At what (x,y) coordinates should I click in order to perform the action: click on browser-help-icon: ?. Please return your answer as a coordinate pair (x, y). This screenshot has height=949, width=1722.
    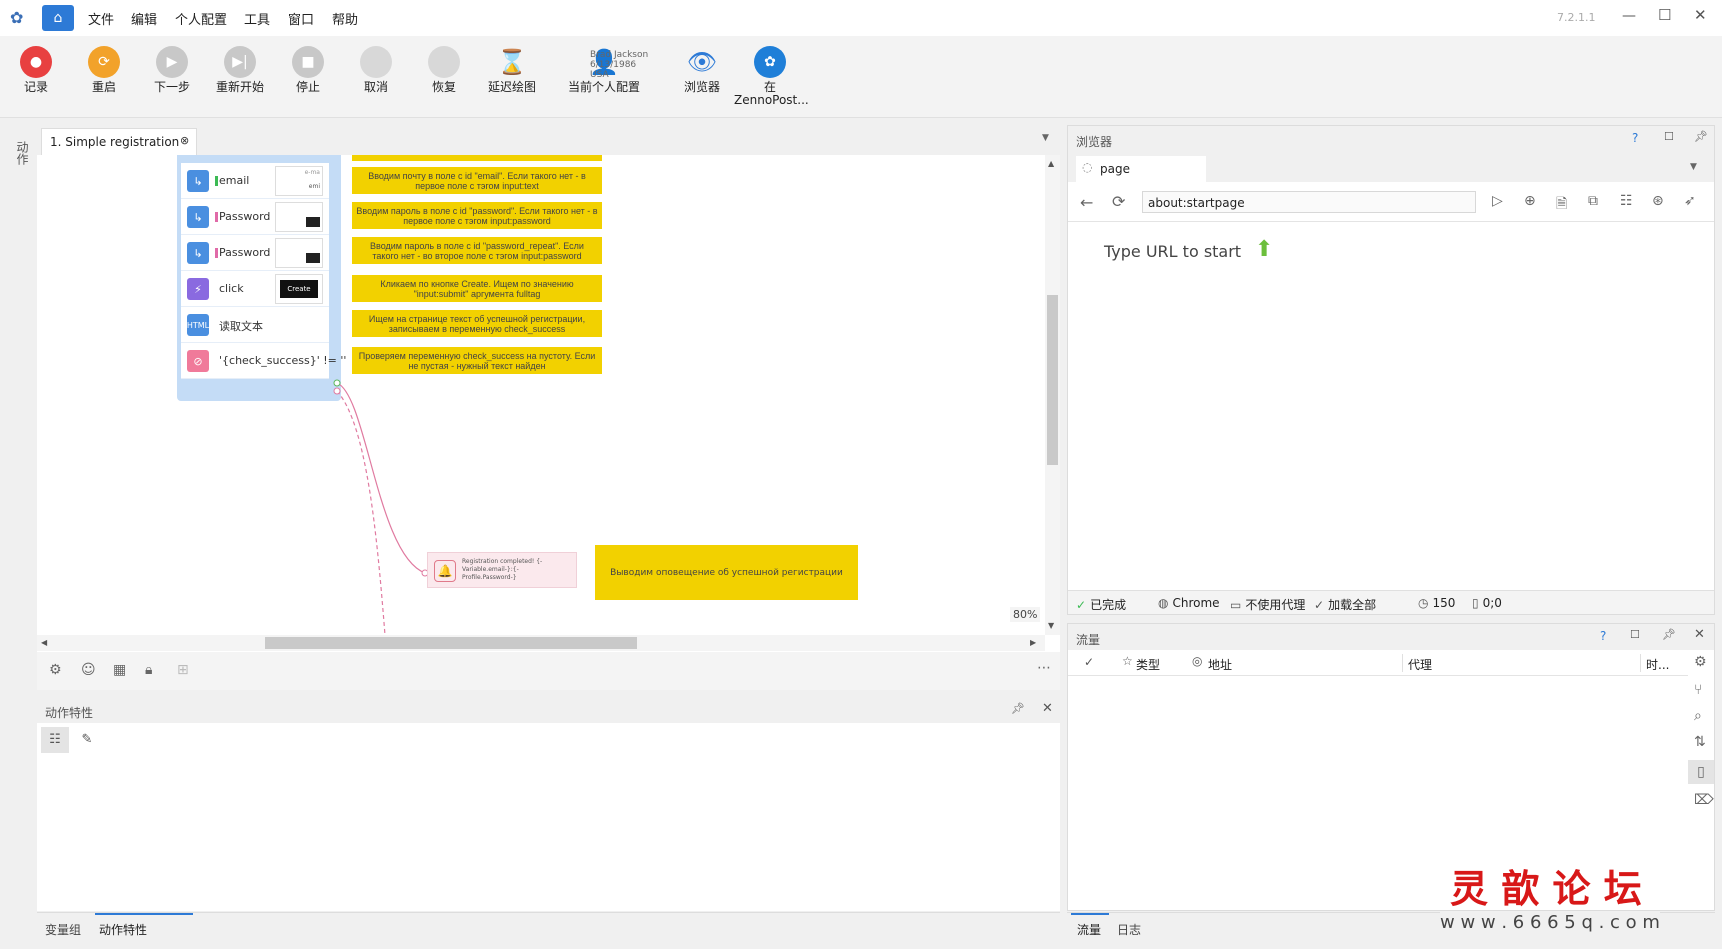
    Looking at the image, I should click on (1635, 138).